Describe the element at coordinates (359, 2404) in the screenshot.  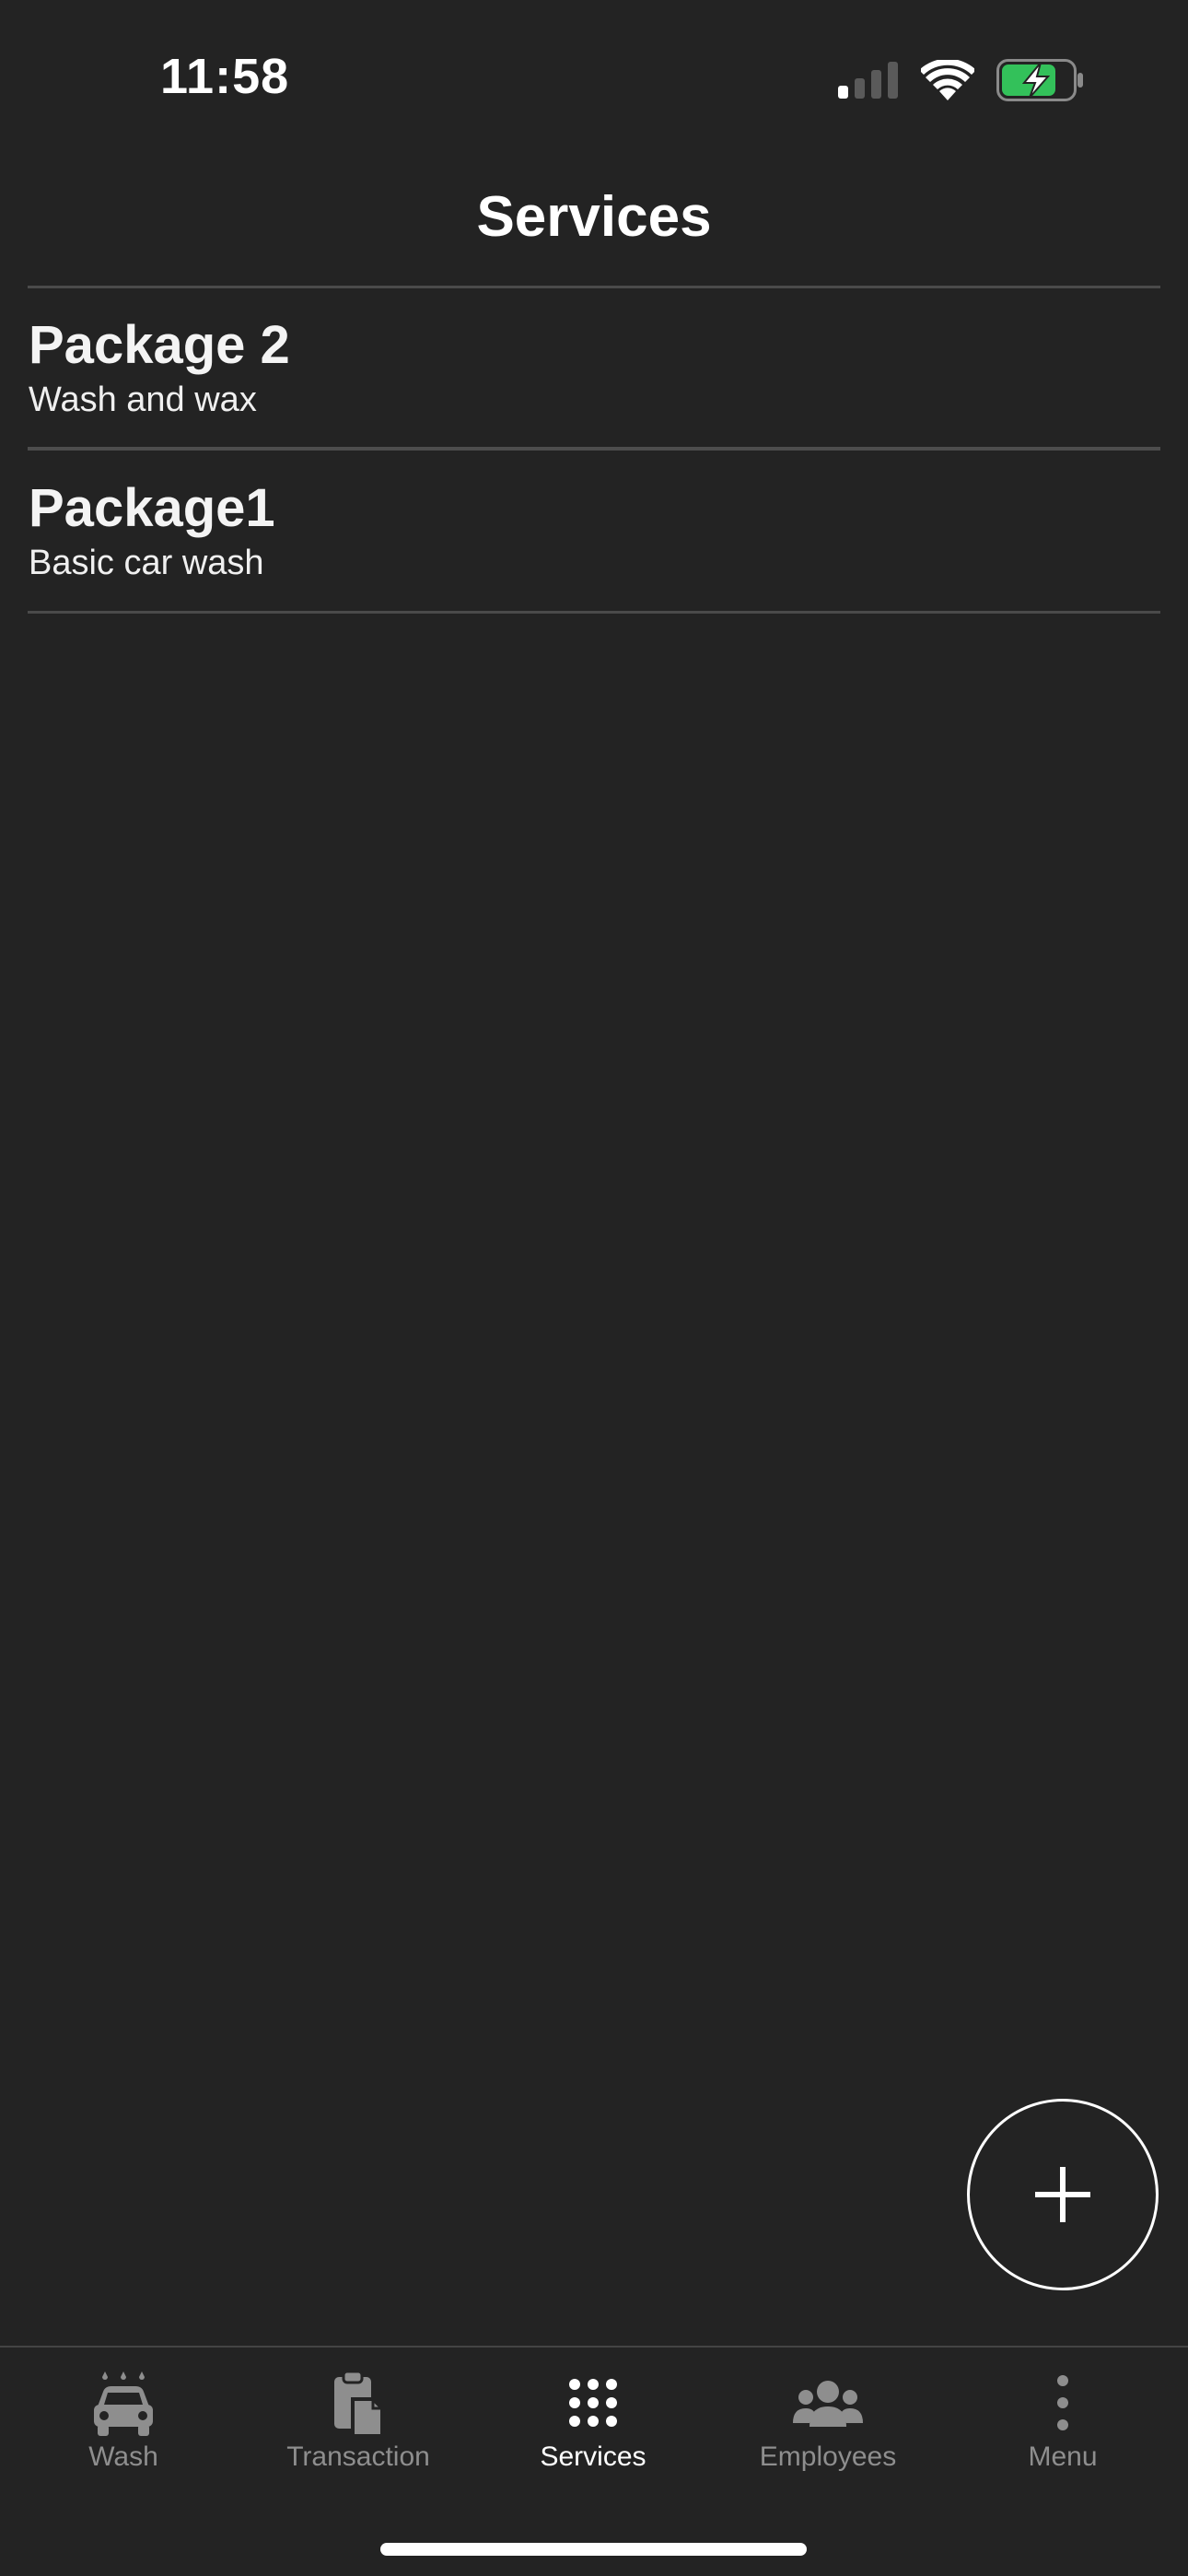
I see `clipboard-icon` at that location.